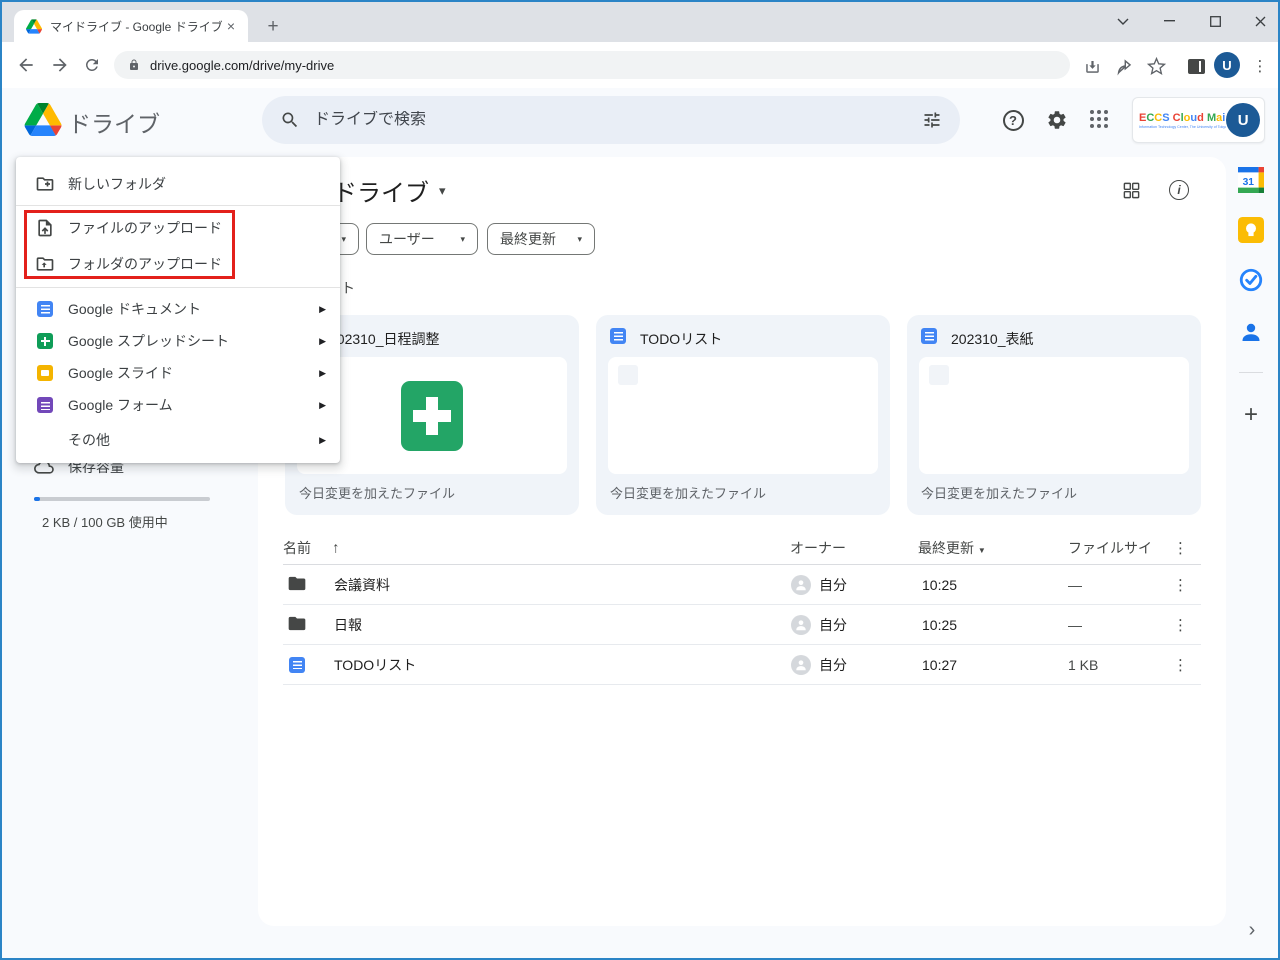 The width and height of the screenshot is (1280, 960). I want to click on annotation-highlight-box, so click(129, 244).